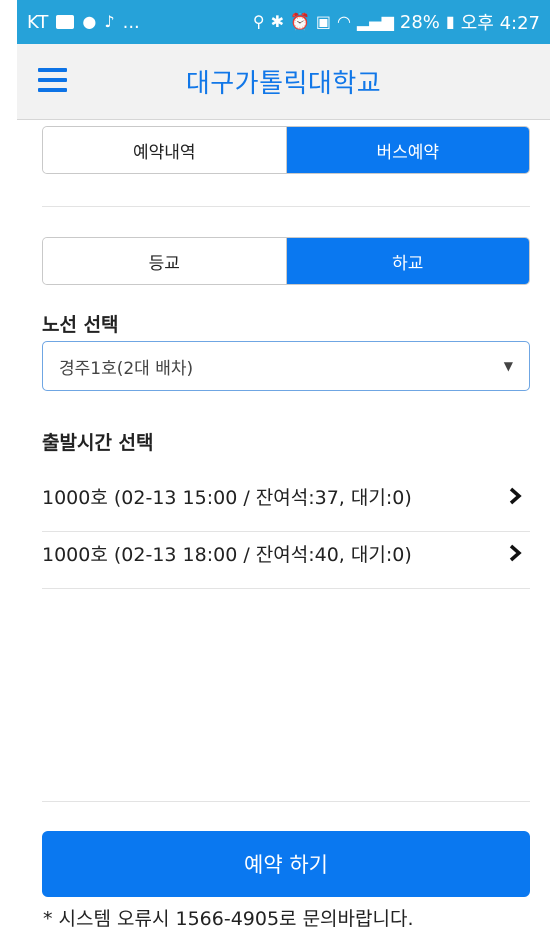 Image resolution: width=560 pixels, height=946 pixels. Describe the element at coordinates (52, 80) in the screenshot. I see `menu-icon` at that location.